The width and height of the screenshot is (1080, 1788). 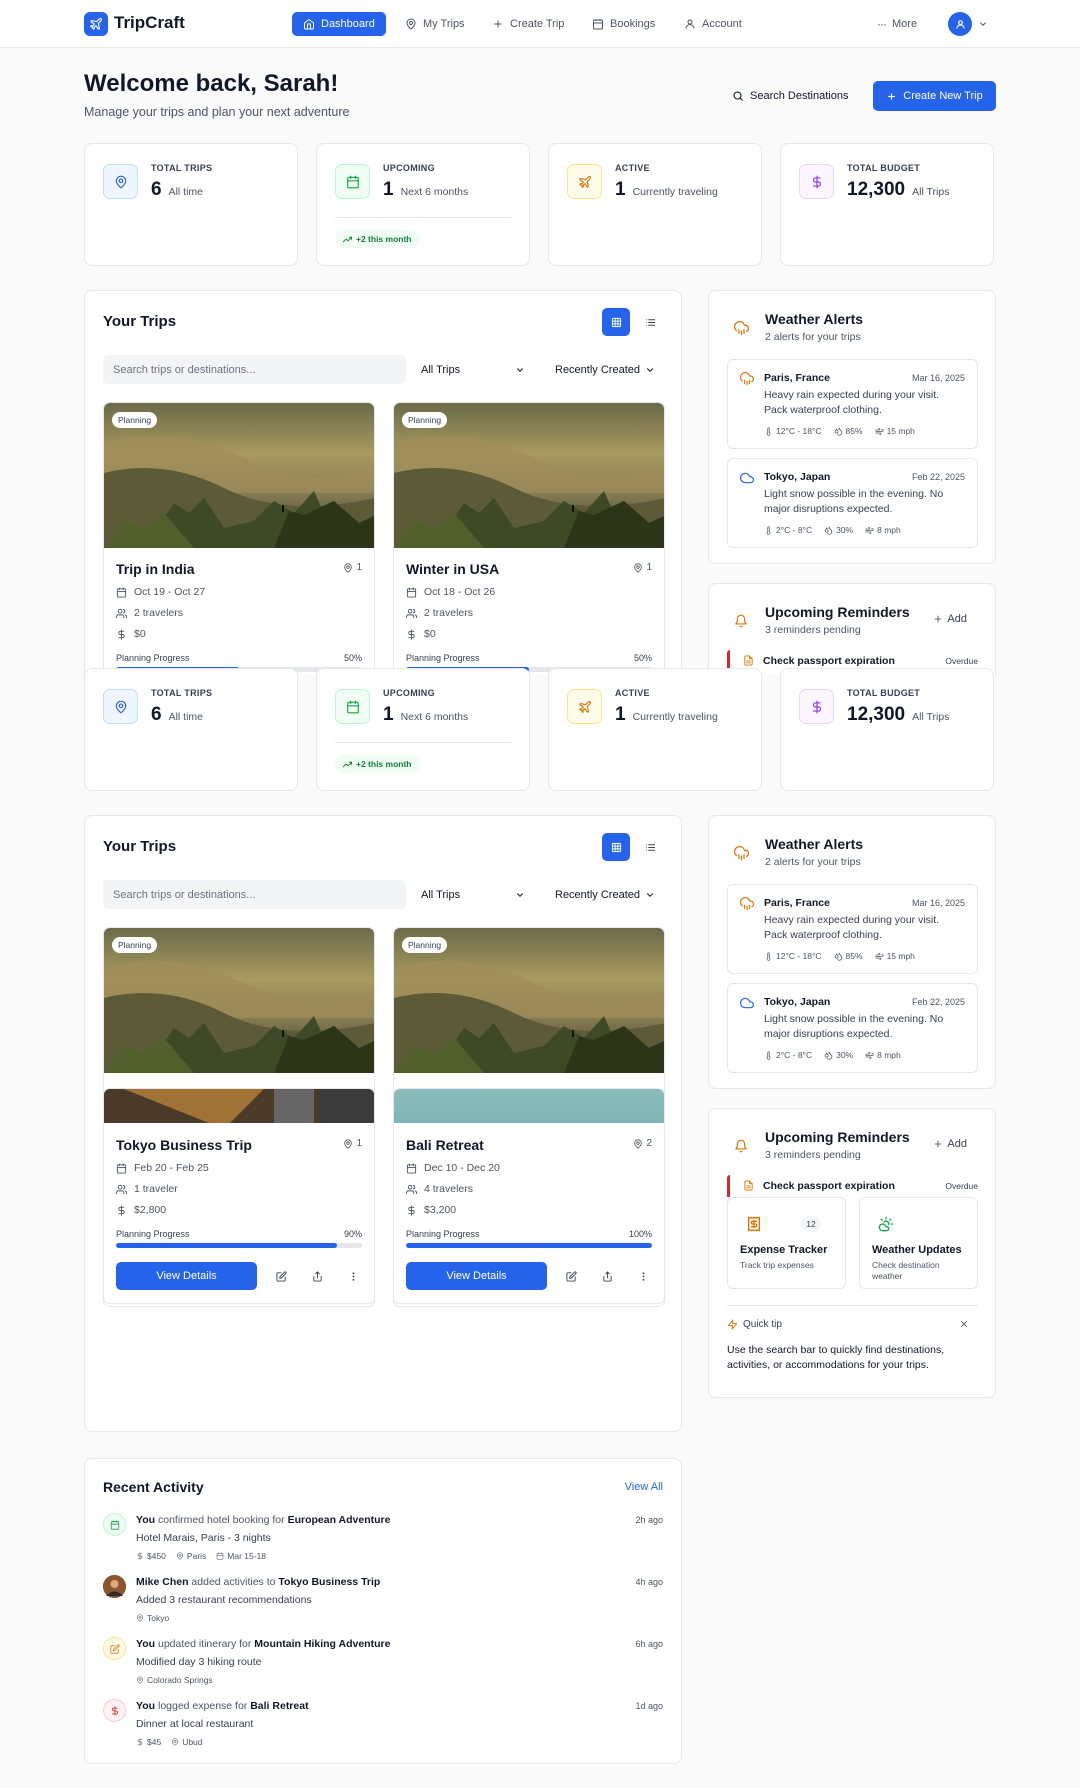 I want to click on trip-budget: $3,200, so click(x=431, y=1210).